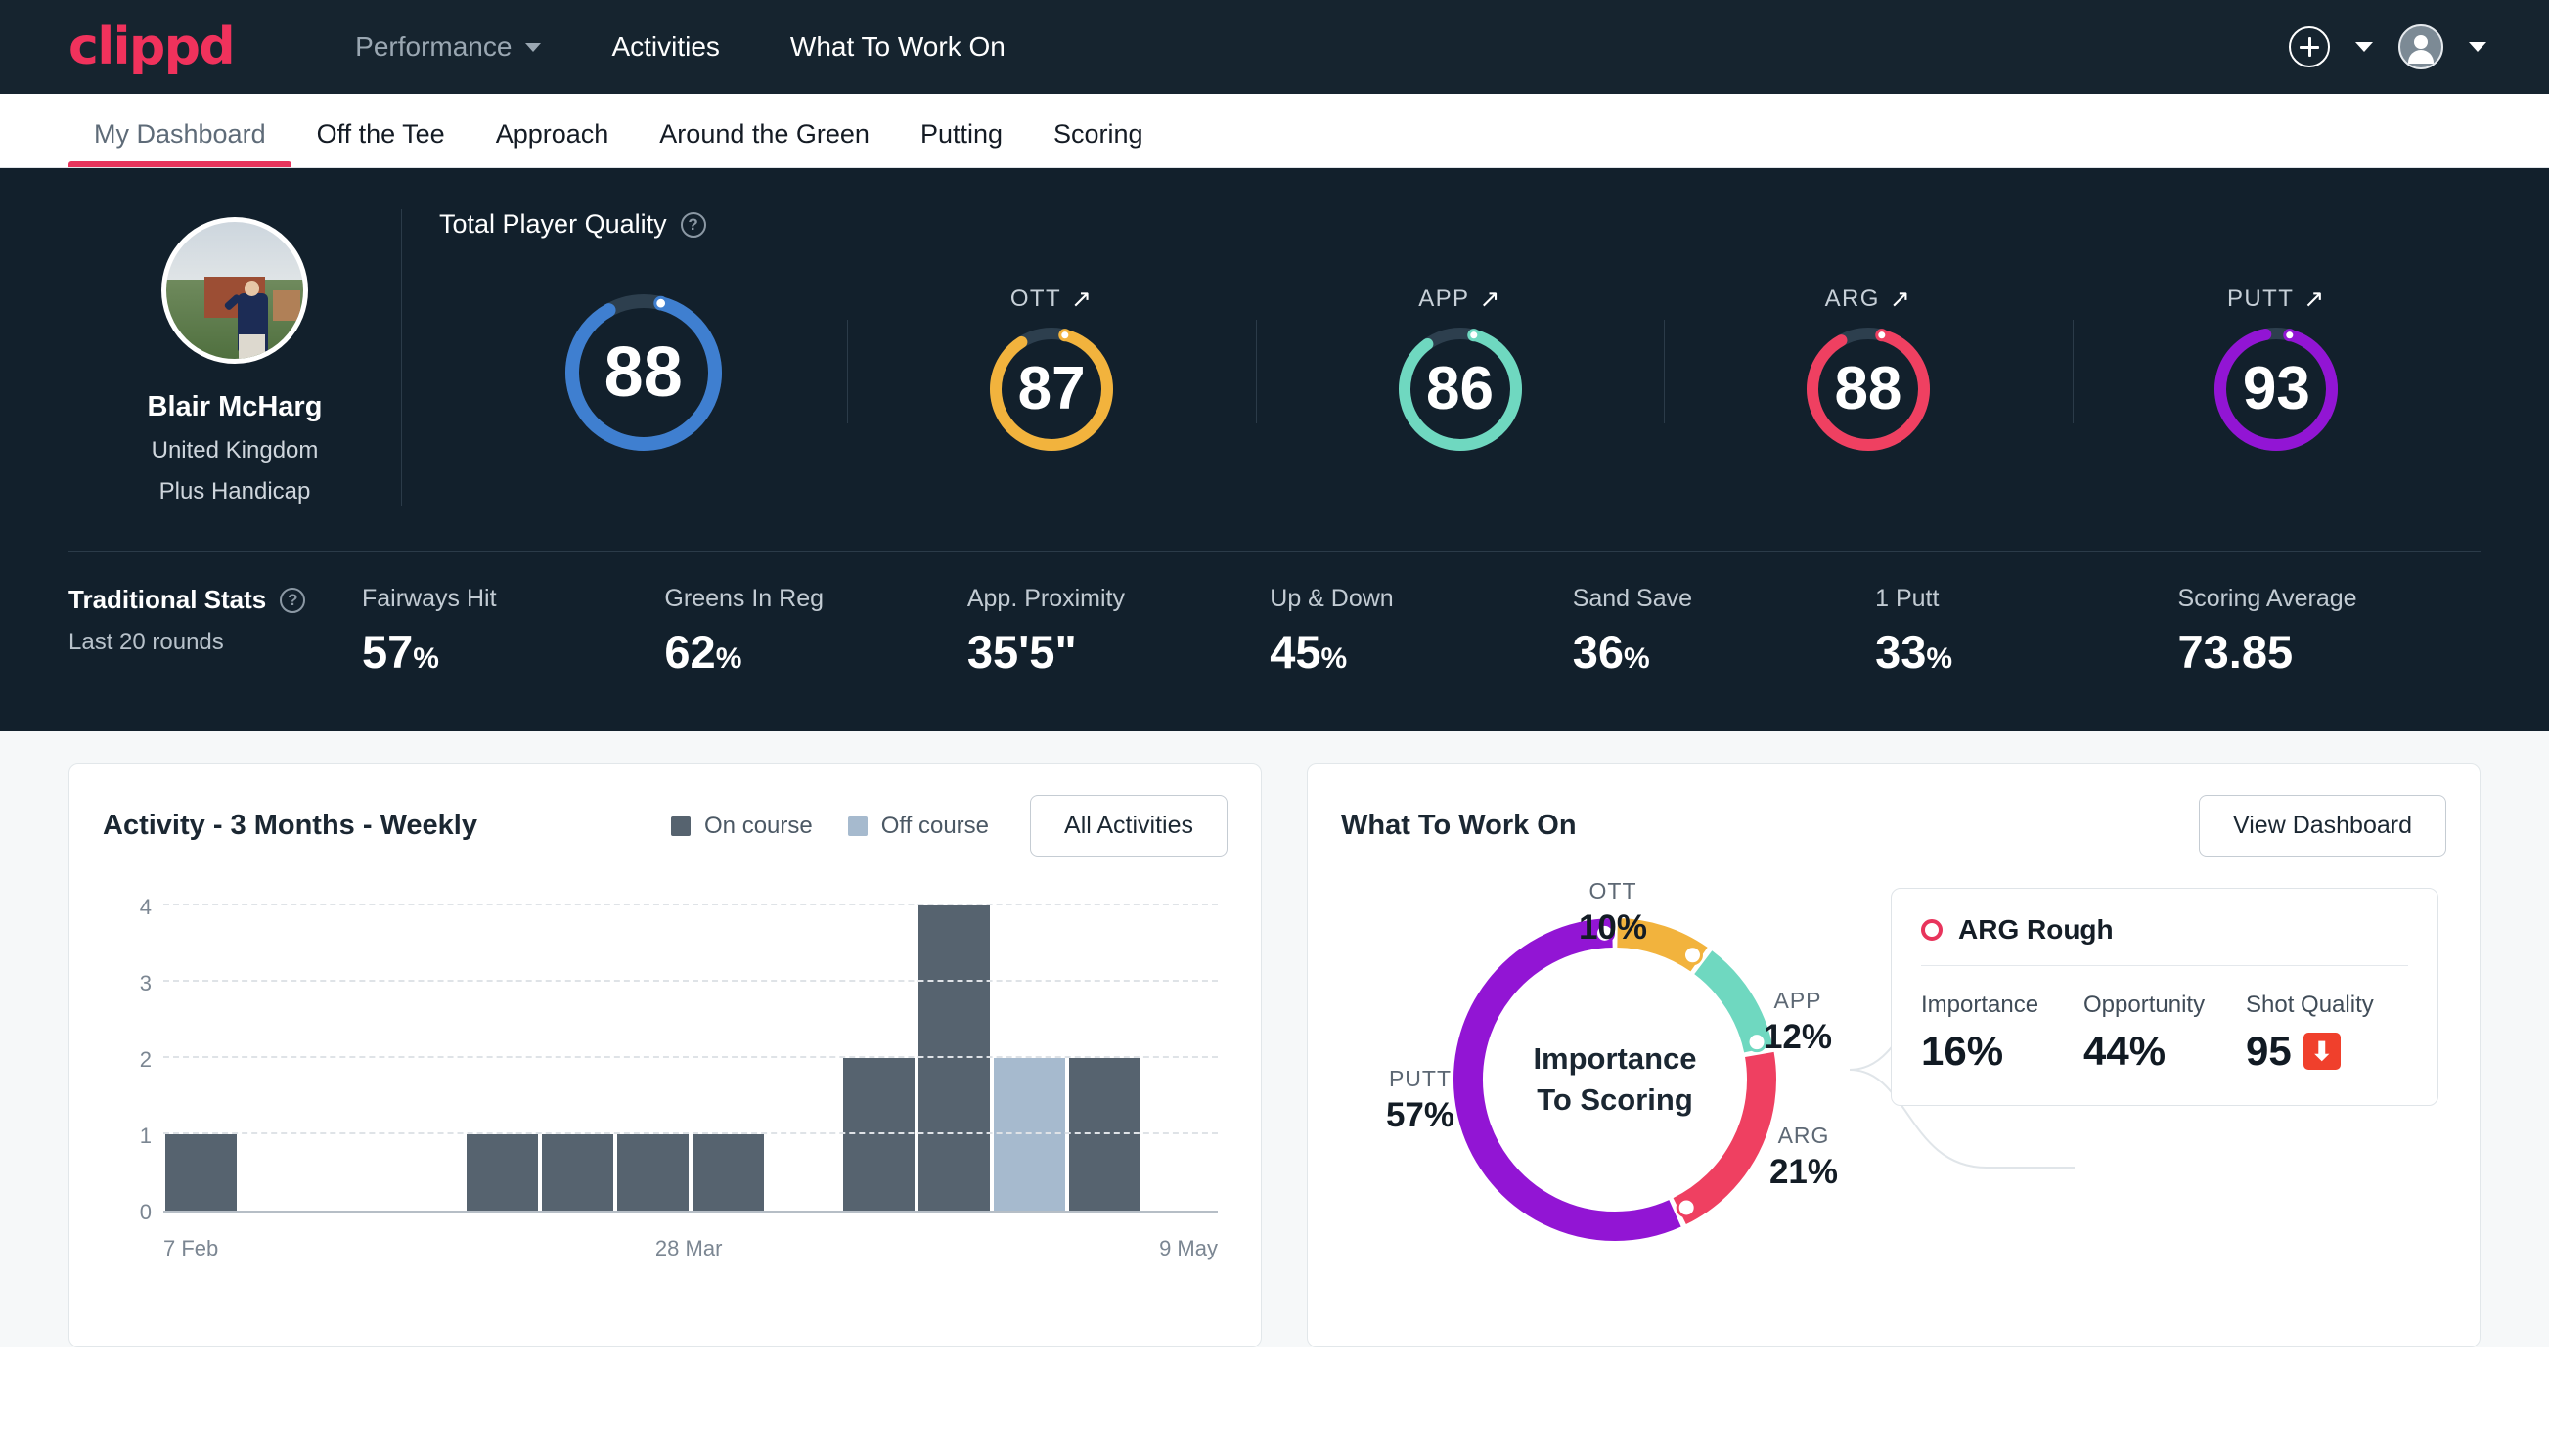 This screenshot has width=2549, height=1456. What do you see at coordinates (215, 620) in the screenshot?
I see `traditional-stats-header: Traditional Stats ? Last 20 rounds` at bounding box center [215, 620].